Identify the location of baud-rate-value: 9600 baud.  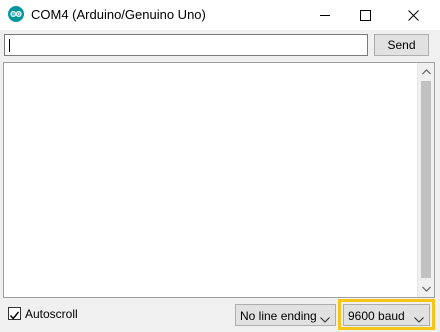
(376, 316).